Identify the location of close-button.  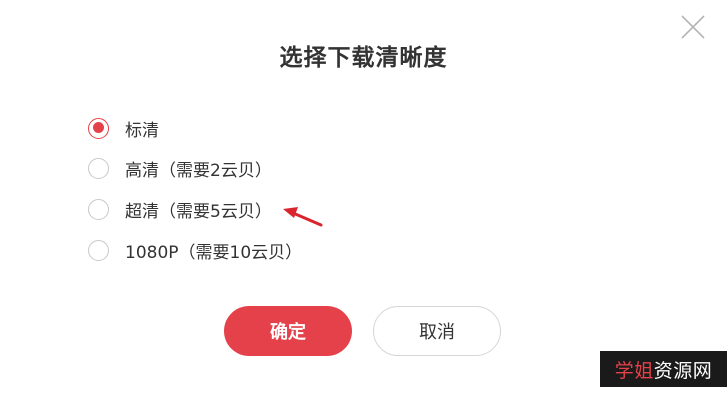
(693, 27).